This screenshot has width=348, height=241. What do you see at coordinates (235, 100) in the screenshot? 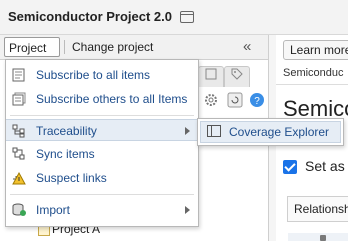
I see `refresh-icon` at bounding box center [235, 100].